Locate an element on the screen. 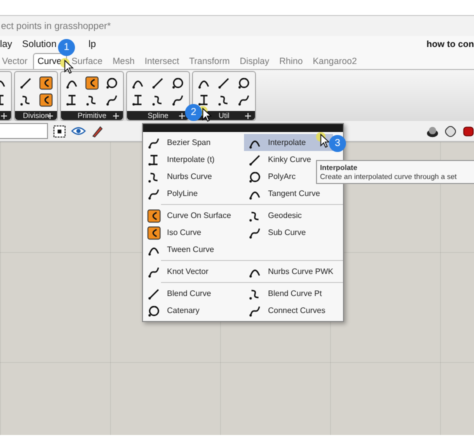  window-title: ect points in grasshopper* is located at coordinates (56, 26).